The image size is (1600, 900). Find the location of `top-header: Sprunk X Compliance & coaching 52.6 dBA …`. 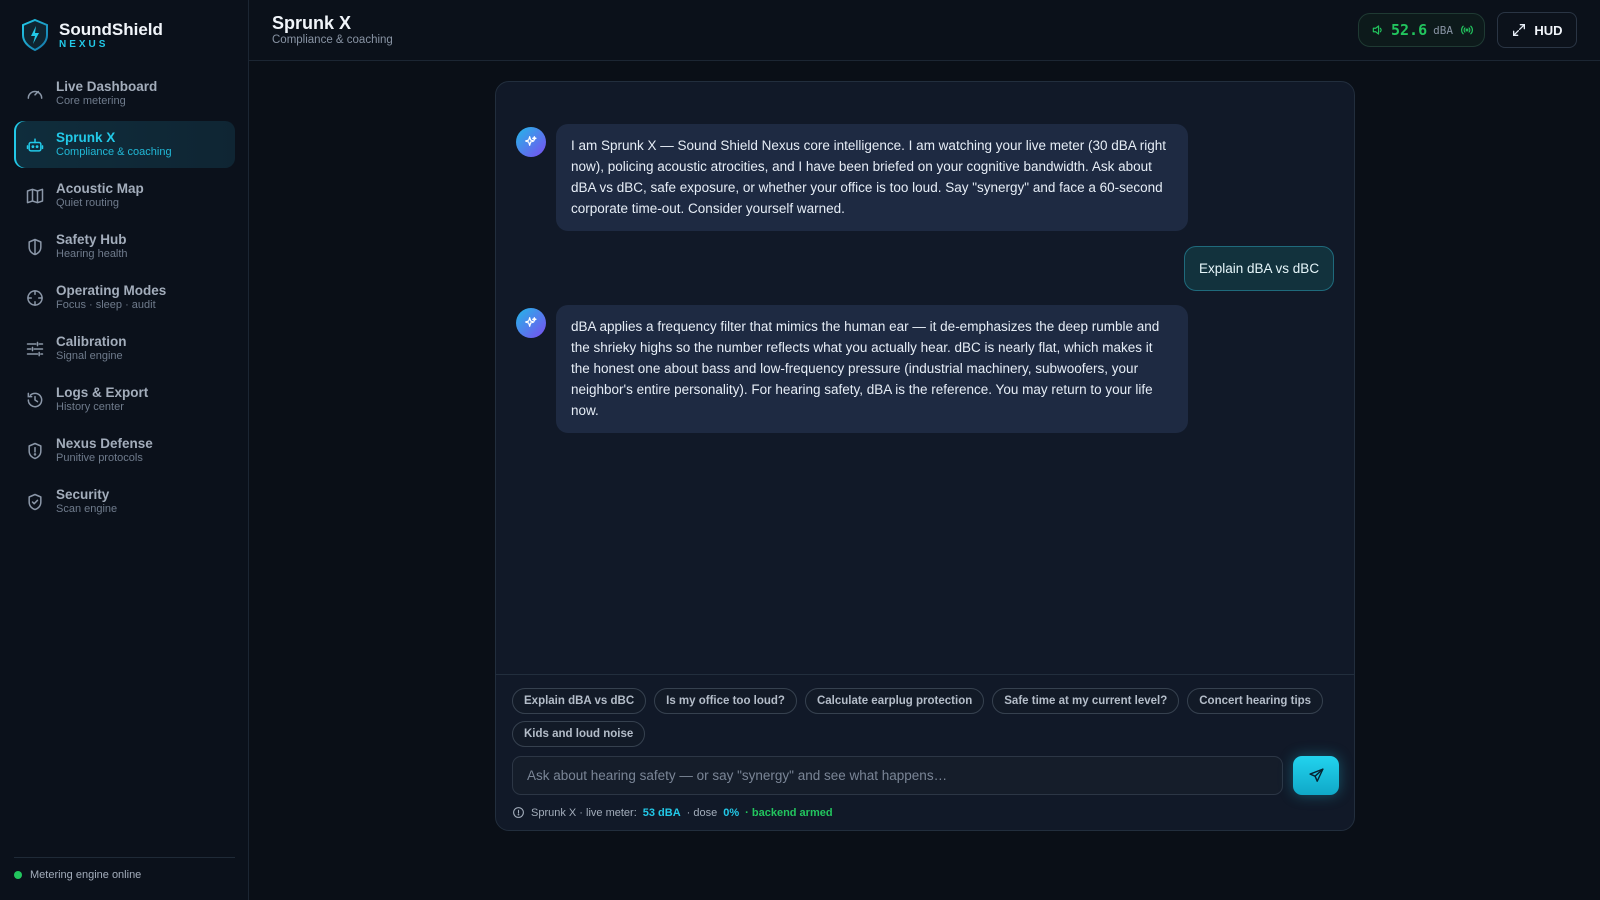

top-header: Sprunk X Compliance & coaching 52.6 dBA … is located at coordinates (924, 30).